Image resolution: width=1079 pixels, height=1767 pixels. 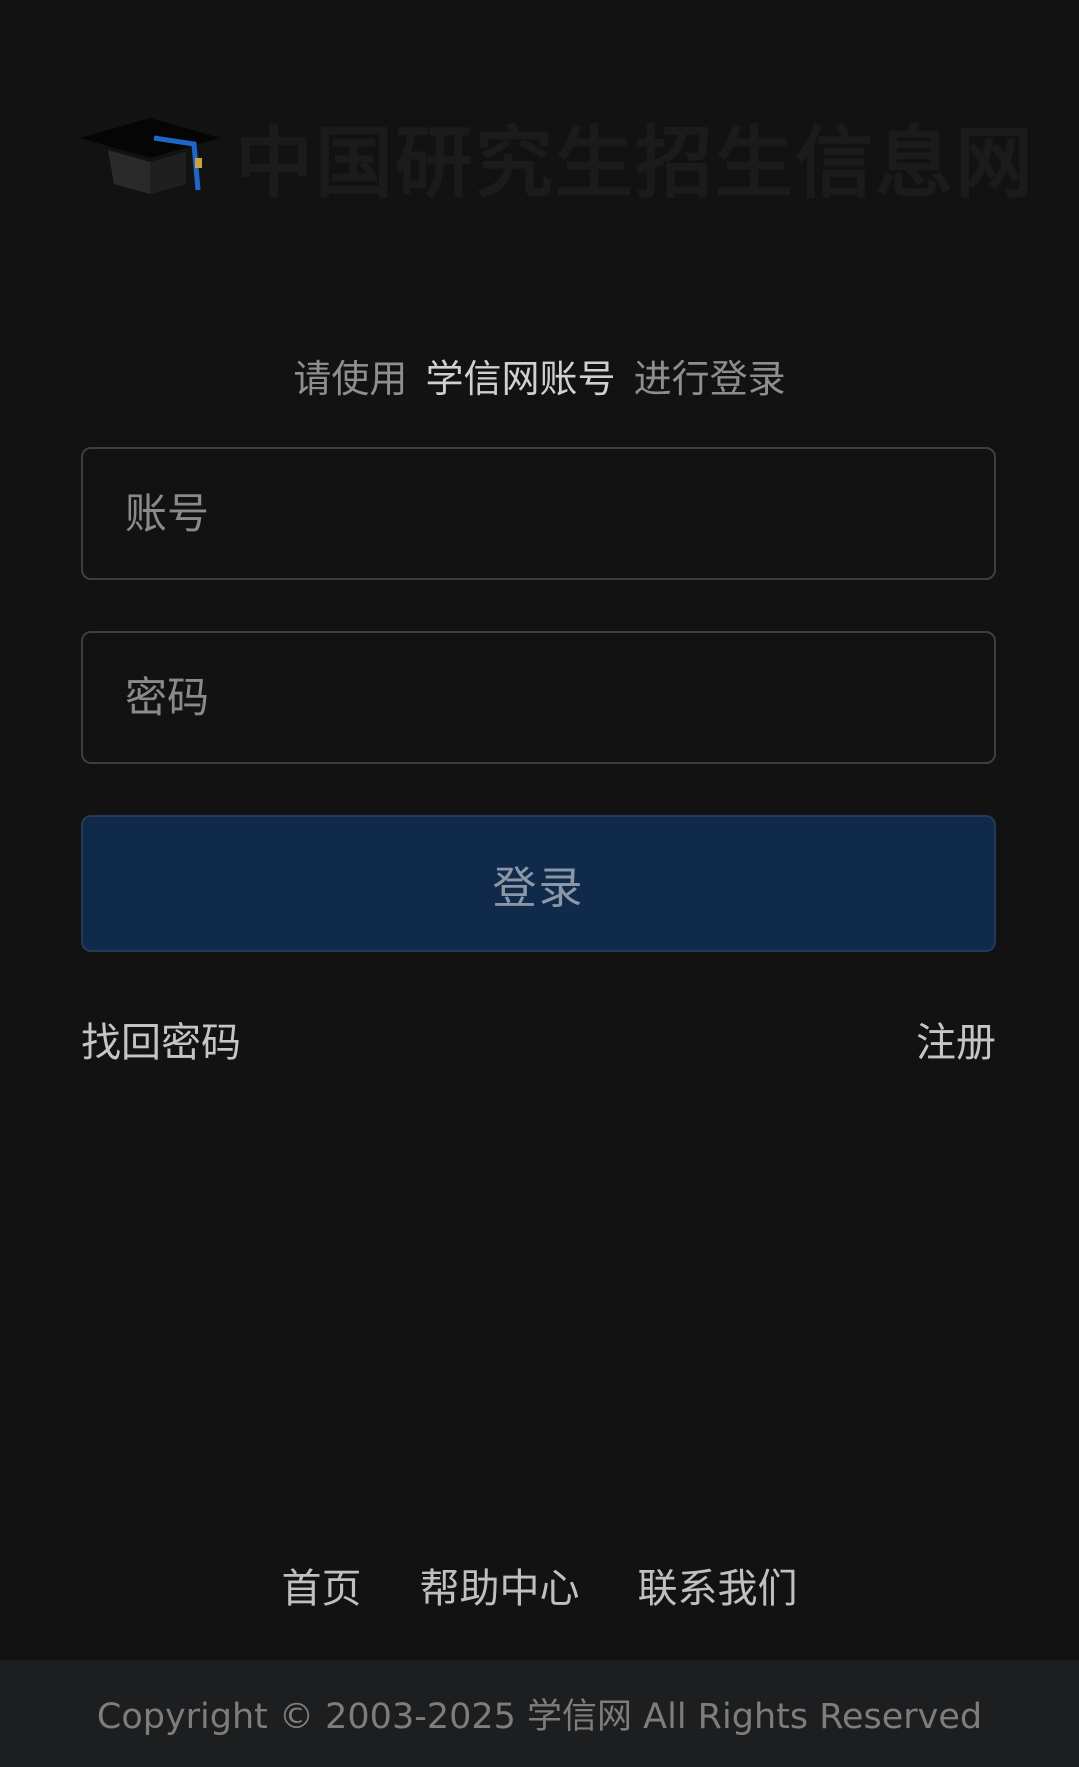 I want to click on login-button: 登录, so click(x=538, y=883).